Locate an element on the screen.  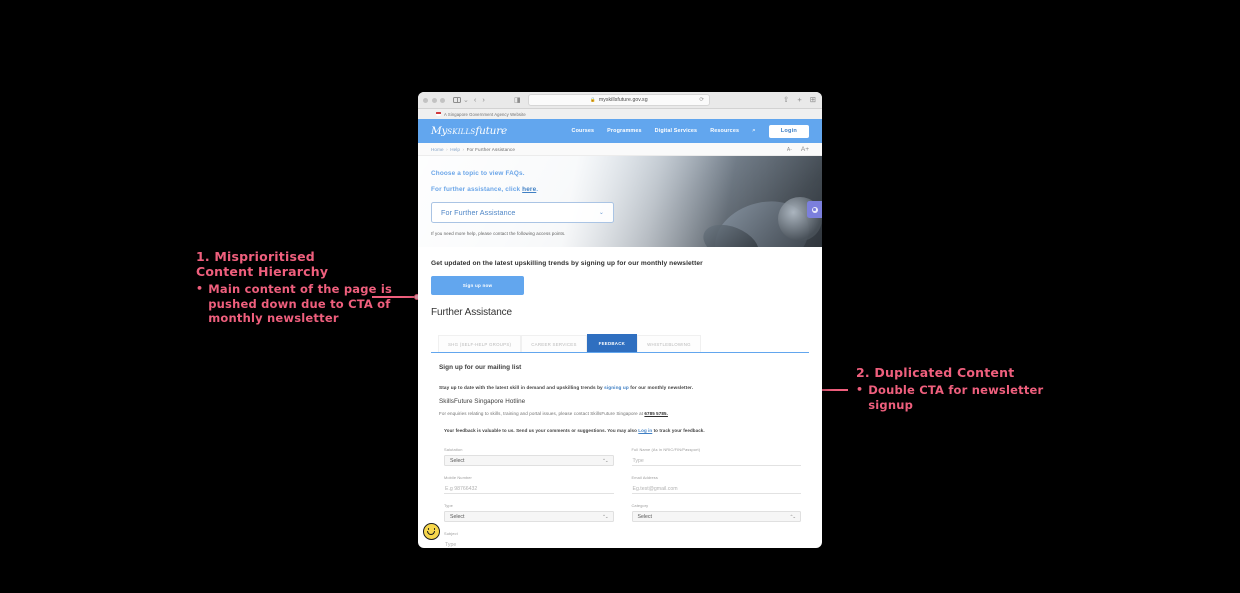
feedback-note-suffix: to track your feedback. is located at coordinates (678, 430).